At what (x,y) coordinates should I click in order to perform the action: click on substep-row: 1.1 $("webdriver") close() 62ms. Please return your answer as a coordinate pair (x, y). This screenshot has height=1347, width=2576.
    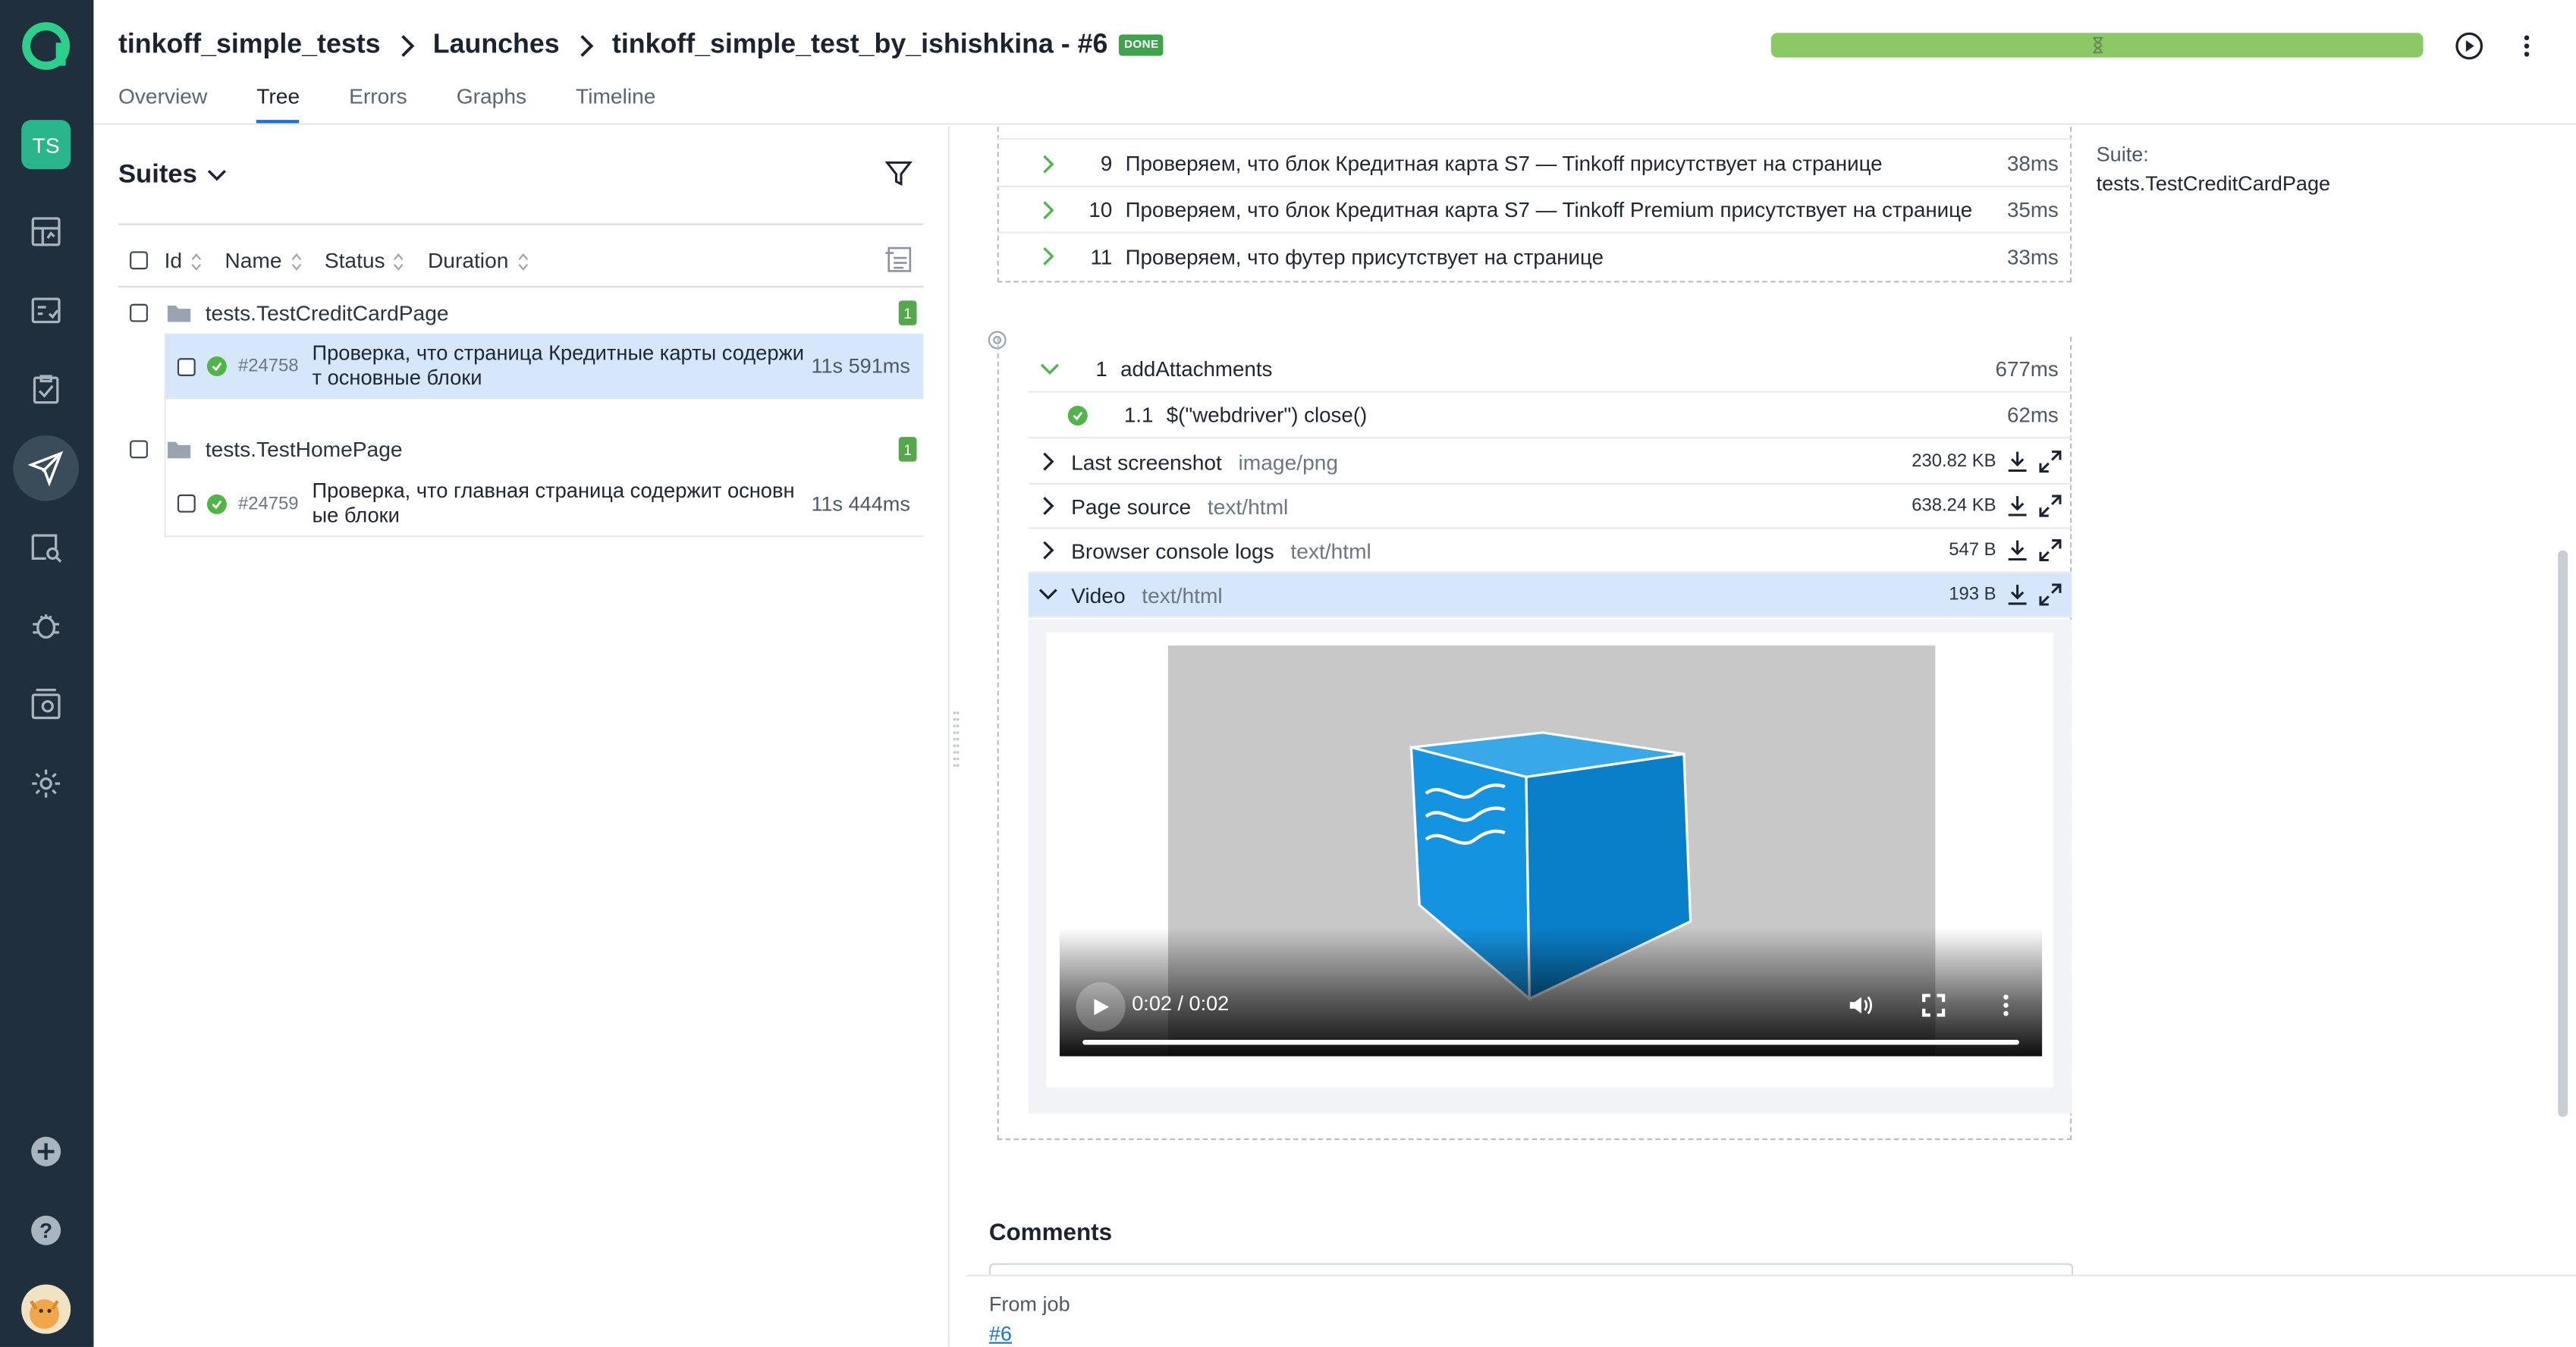
    Looking at the image, I should click on (1550, 416).